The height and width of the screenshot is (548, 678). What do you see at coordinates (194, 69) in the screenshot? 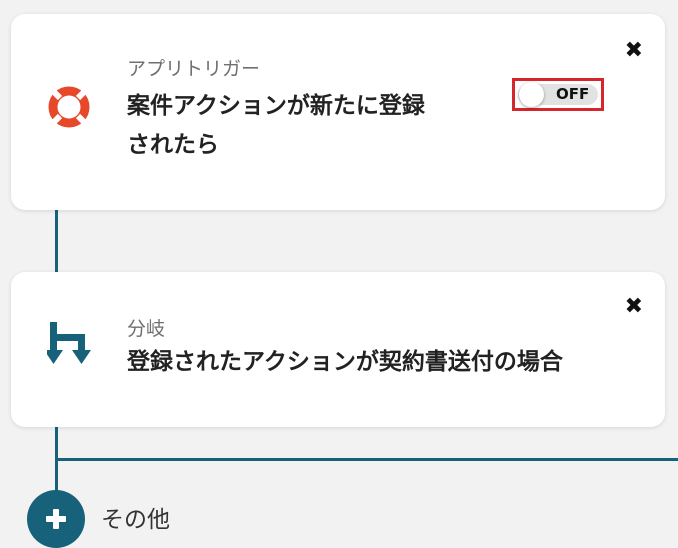
I see `trigger-type-label: アプリトリガー` at bounding box center [194, 69].